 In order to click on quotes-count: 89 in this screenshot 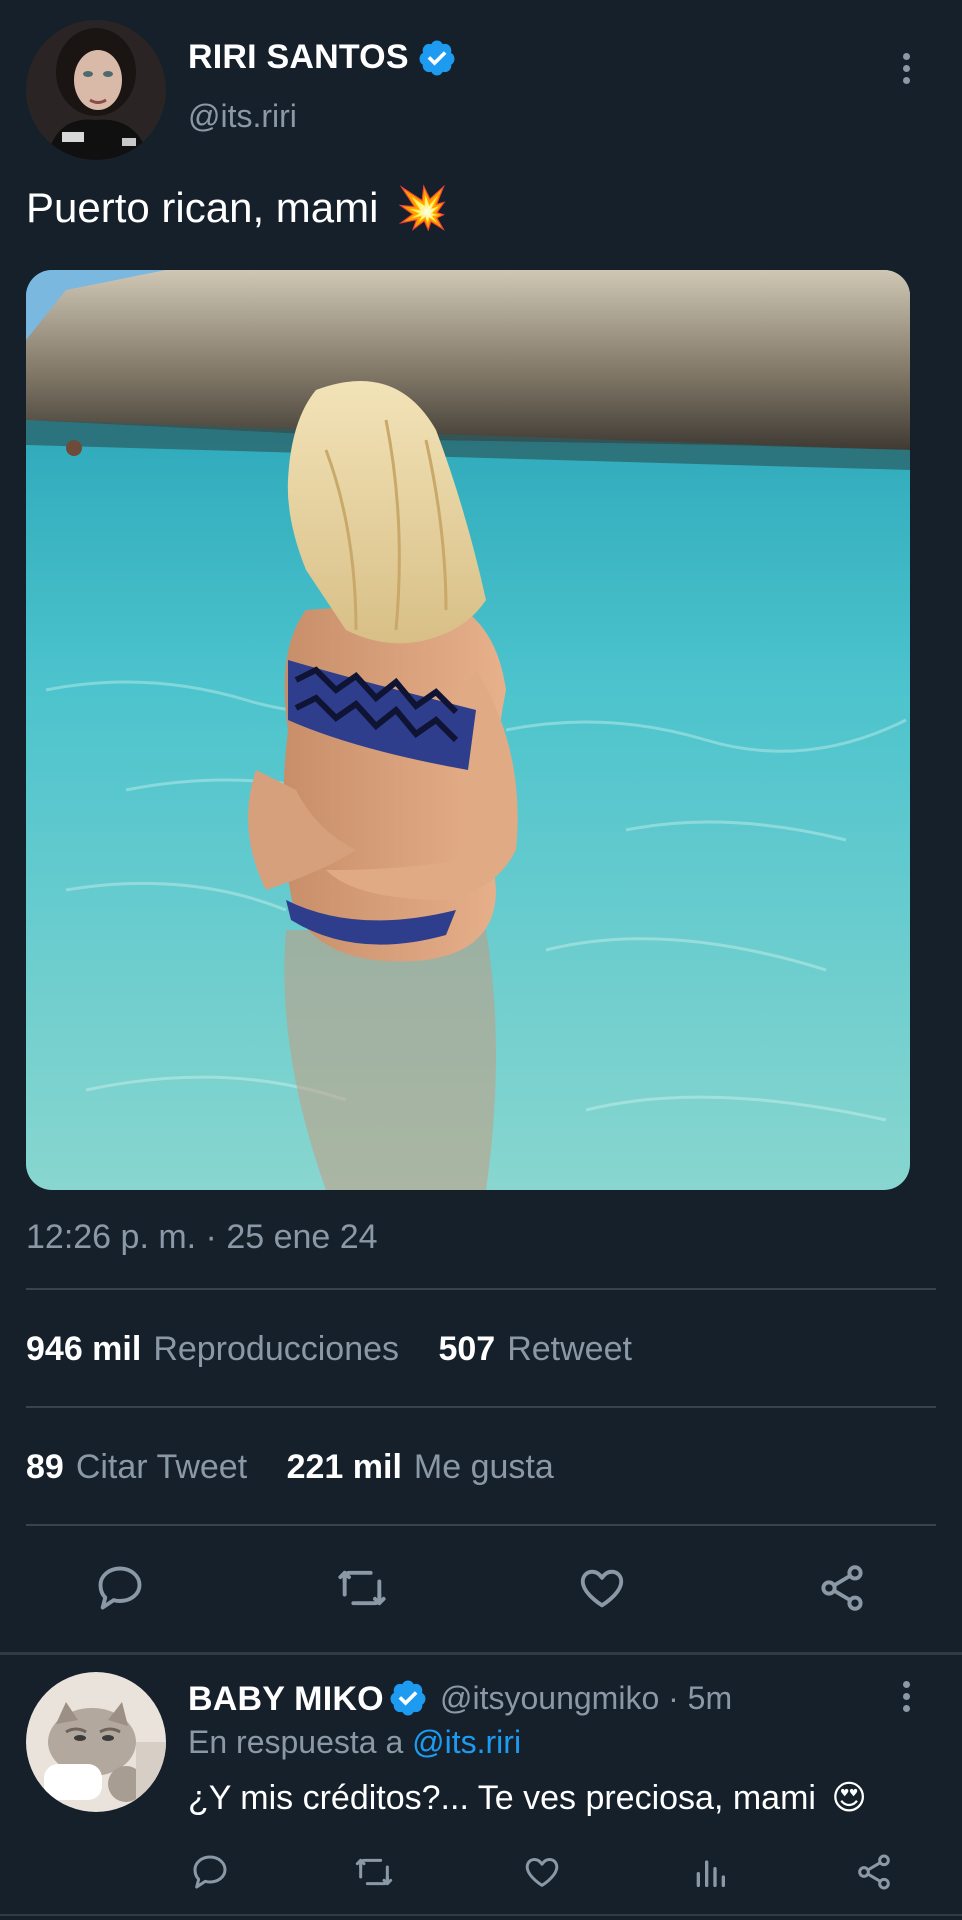, I will do `click(45, 1467)`.